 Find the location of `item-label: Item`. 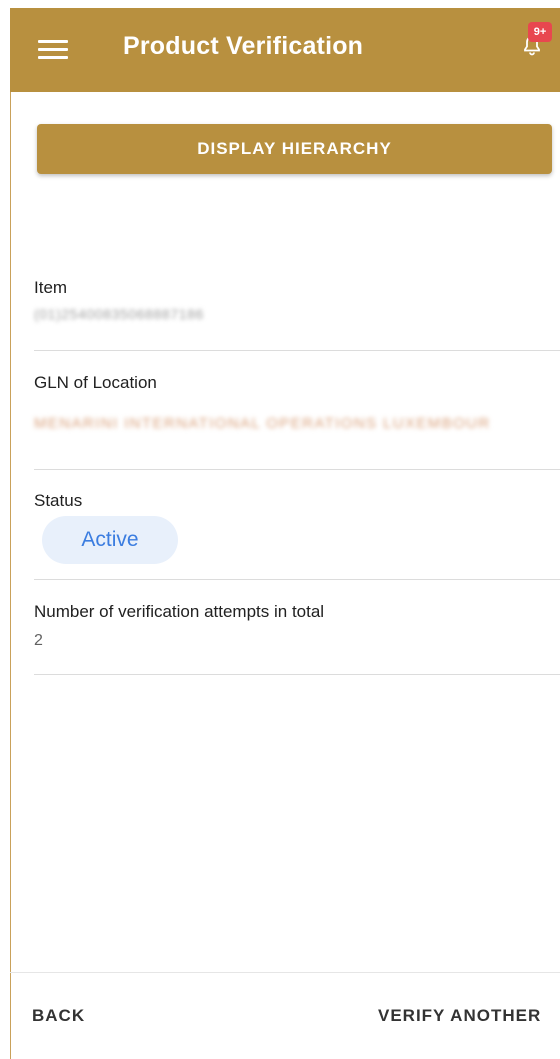

item-label: Item is located at coordinates (51, 287).